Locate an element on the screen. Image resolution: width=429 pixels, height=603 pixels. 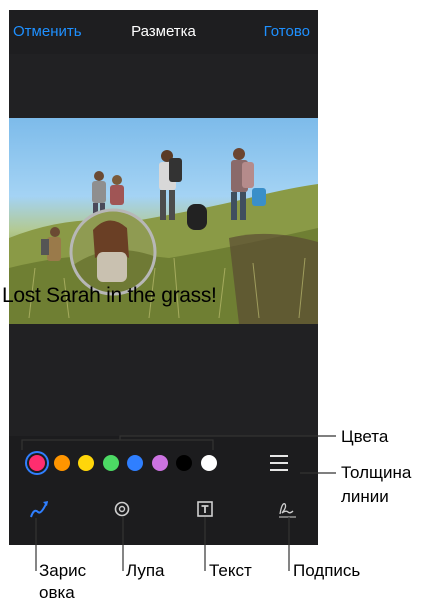
annotation-thickness-line1: Толщина is located at coordinates (376, 472).